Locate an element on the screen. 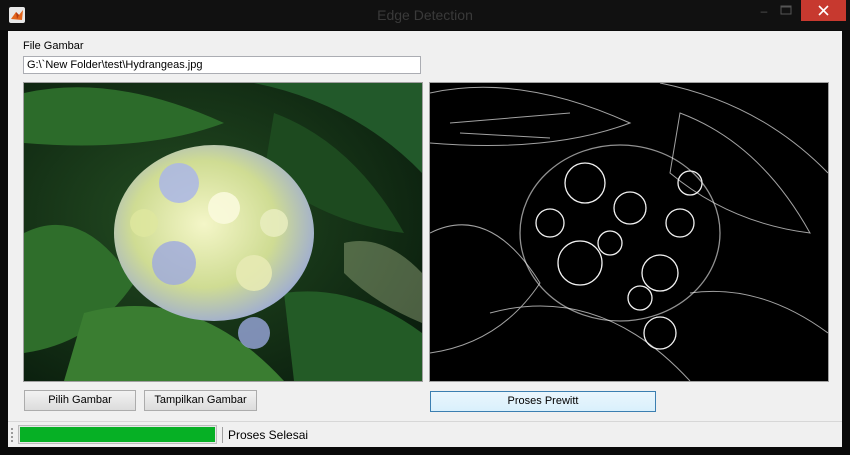 The width and height of the screenshot is (850, 455). choose-image-button: Pilih Gambar is located at coordinates (80, 400).